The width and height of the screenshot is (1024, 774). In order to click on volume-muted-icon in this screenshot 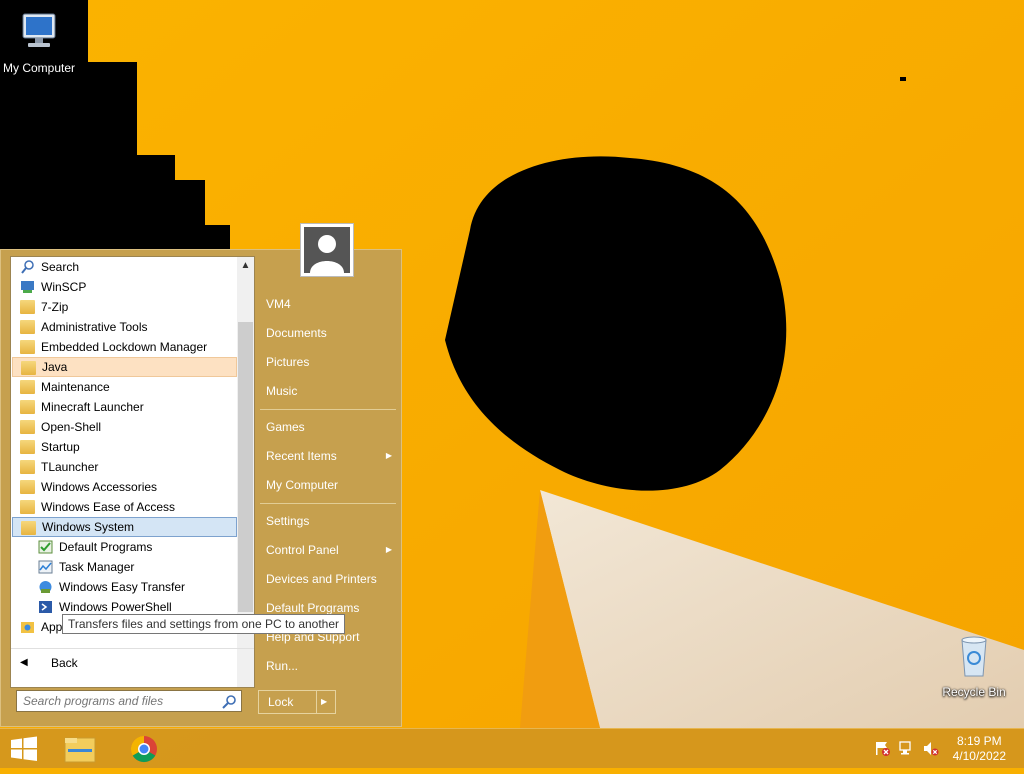, I will do `click(930, 748)`.